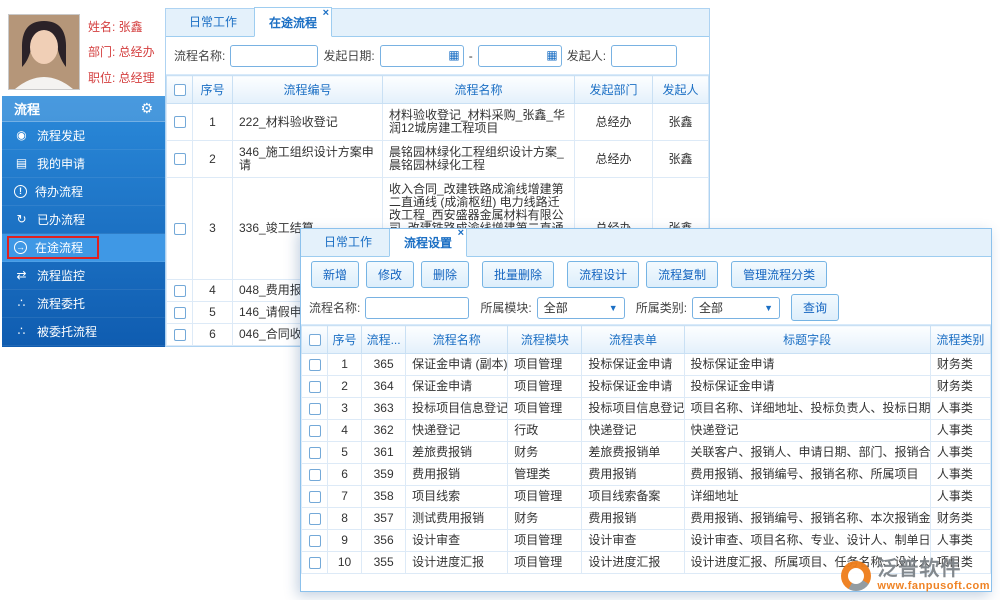 Image resolution: width=1000 pixels, height=600 pixels. I want to click on sidebar-header: 流程 ⚙, so click(83, 109).